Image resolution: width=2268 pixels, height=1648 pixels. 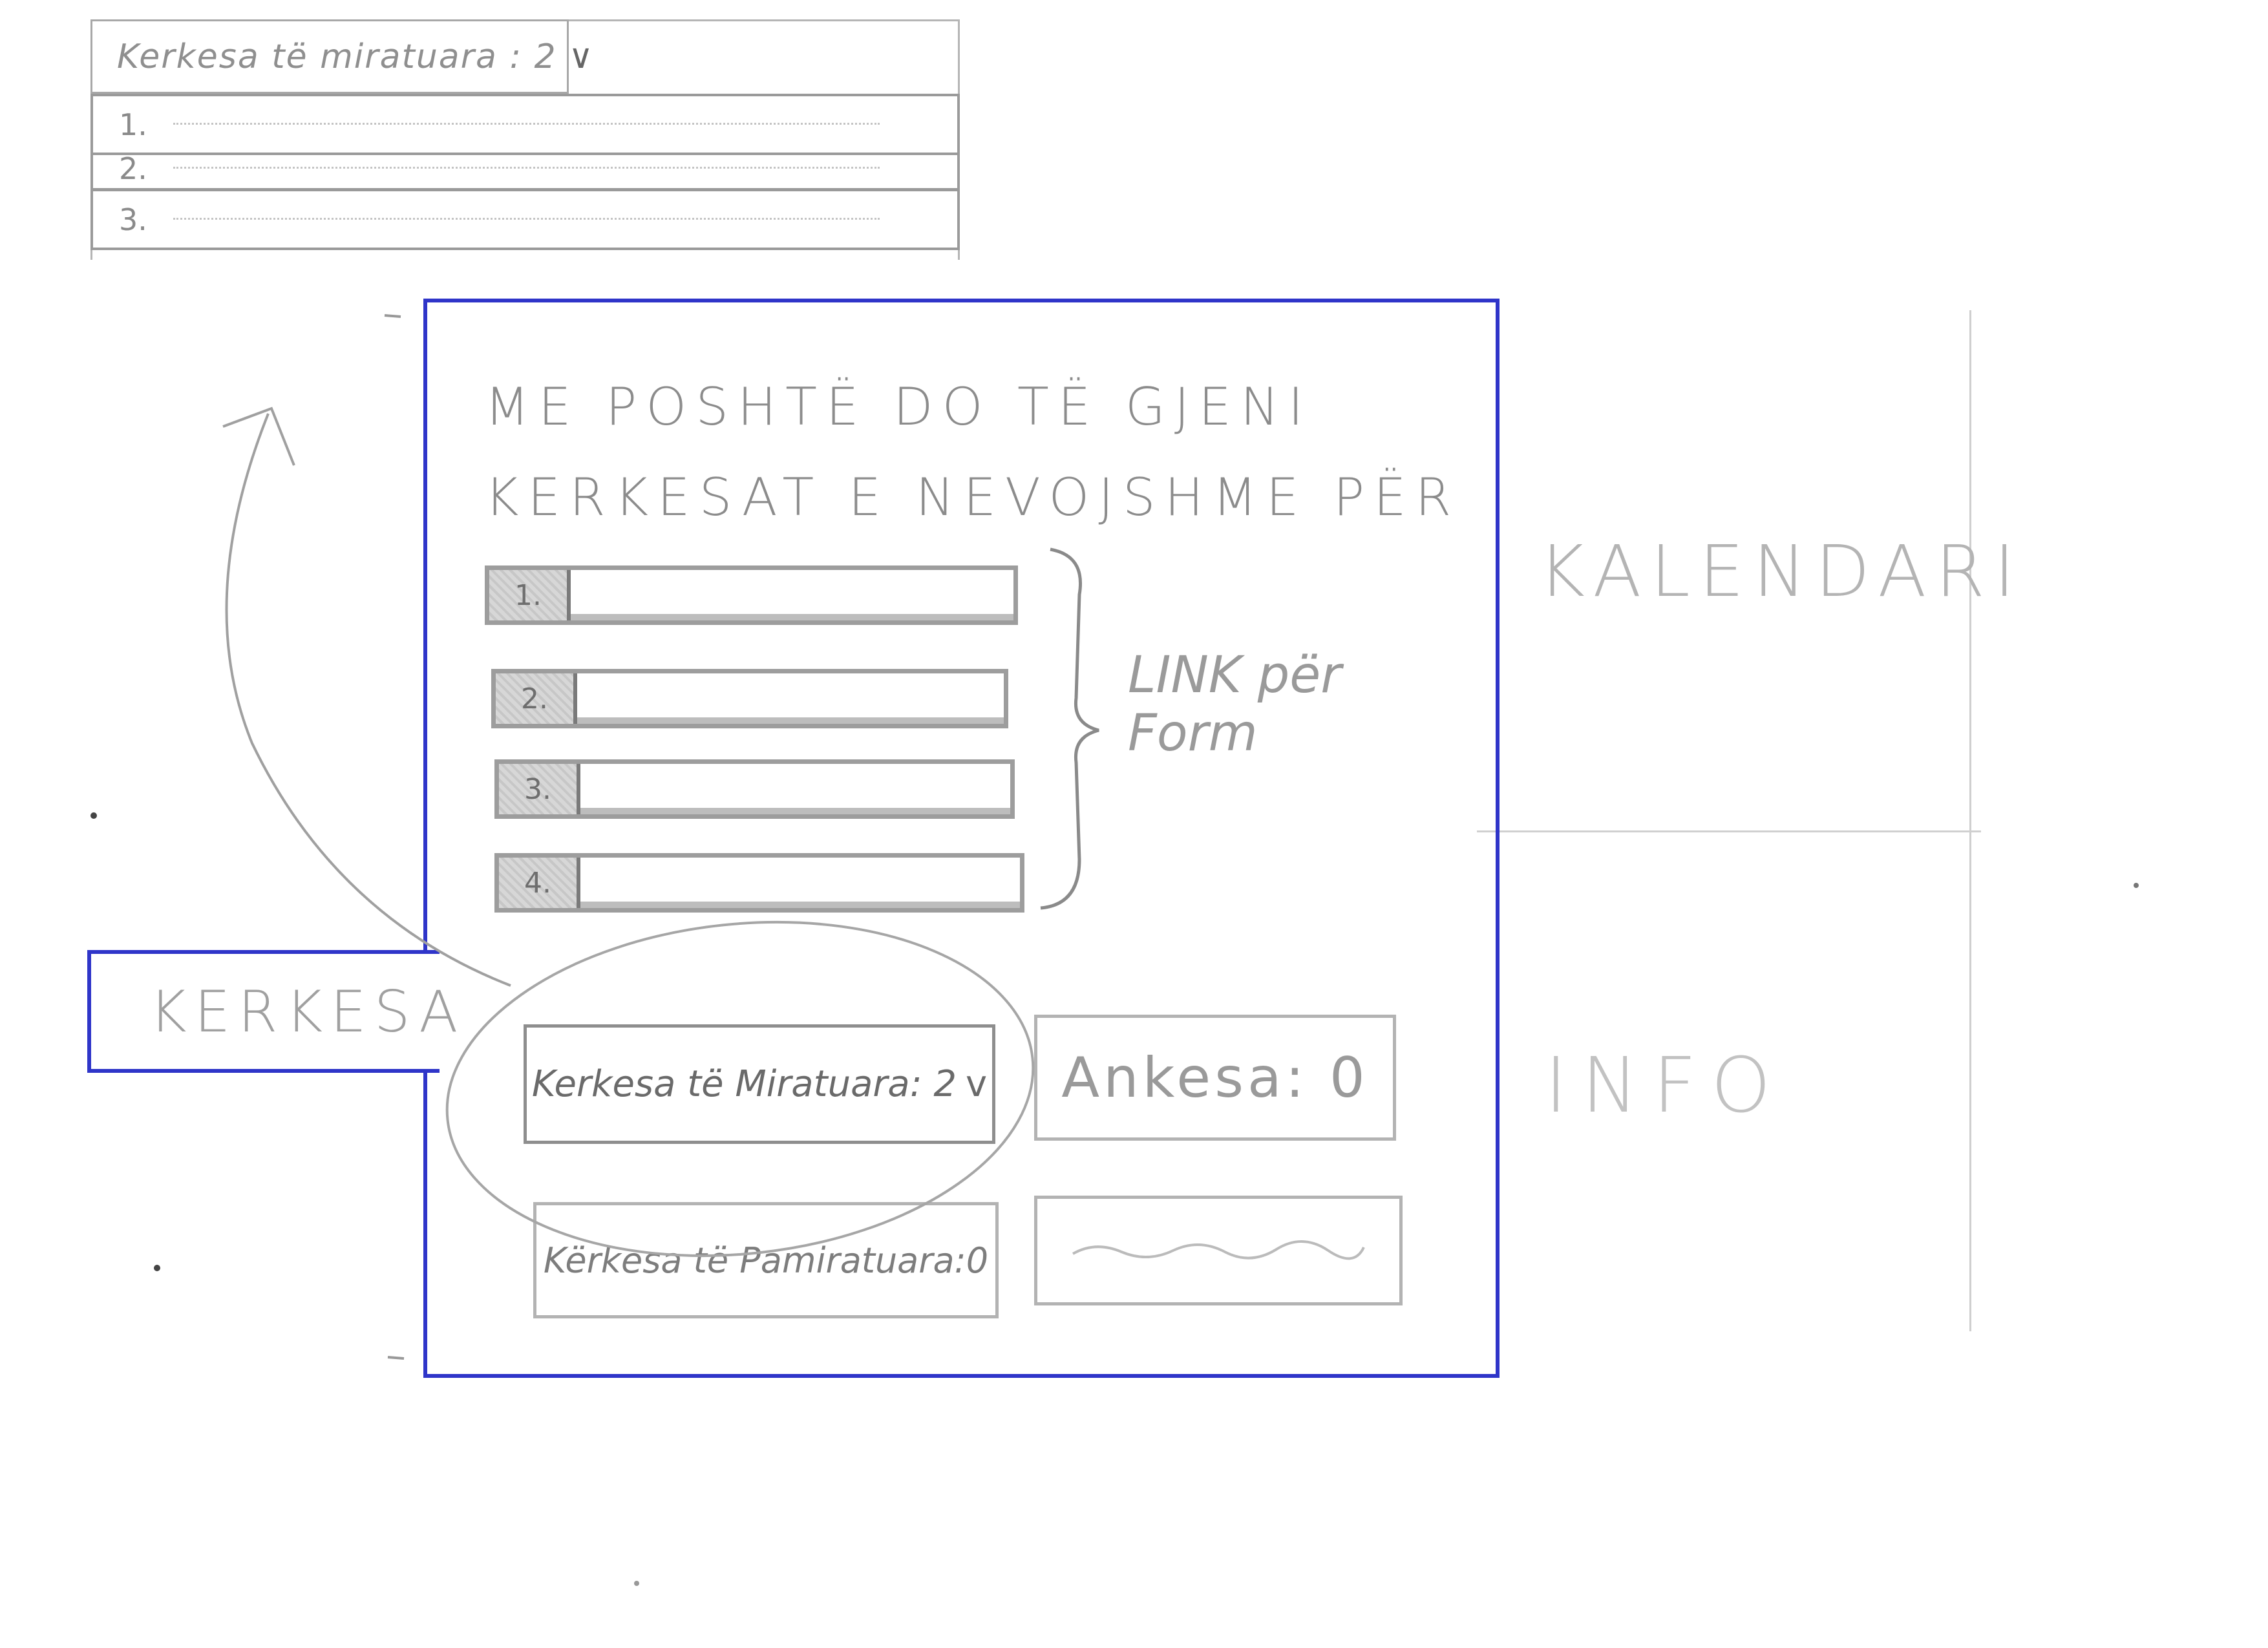 I want to click on request-form-link: 2., so click(x=749, y=698).